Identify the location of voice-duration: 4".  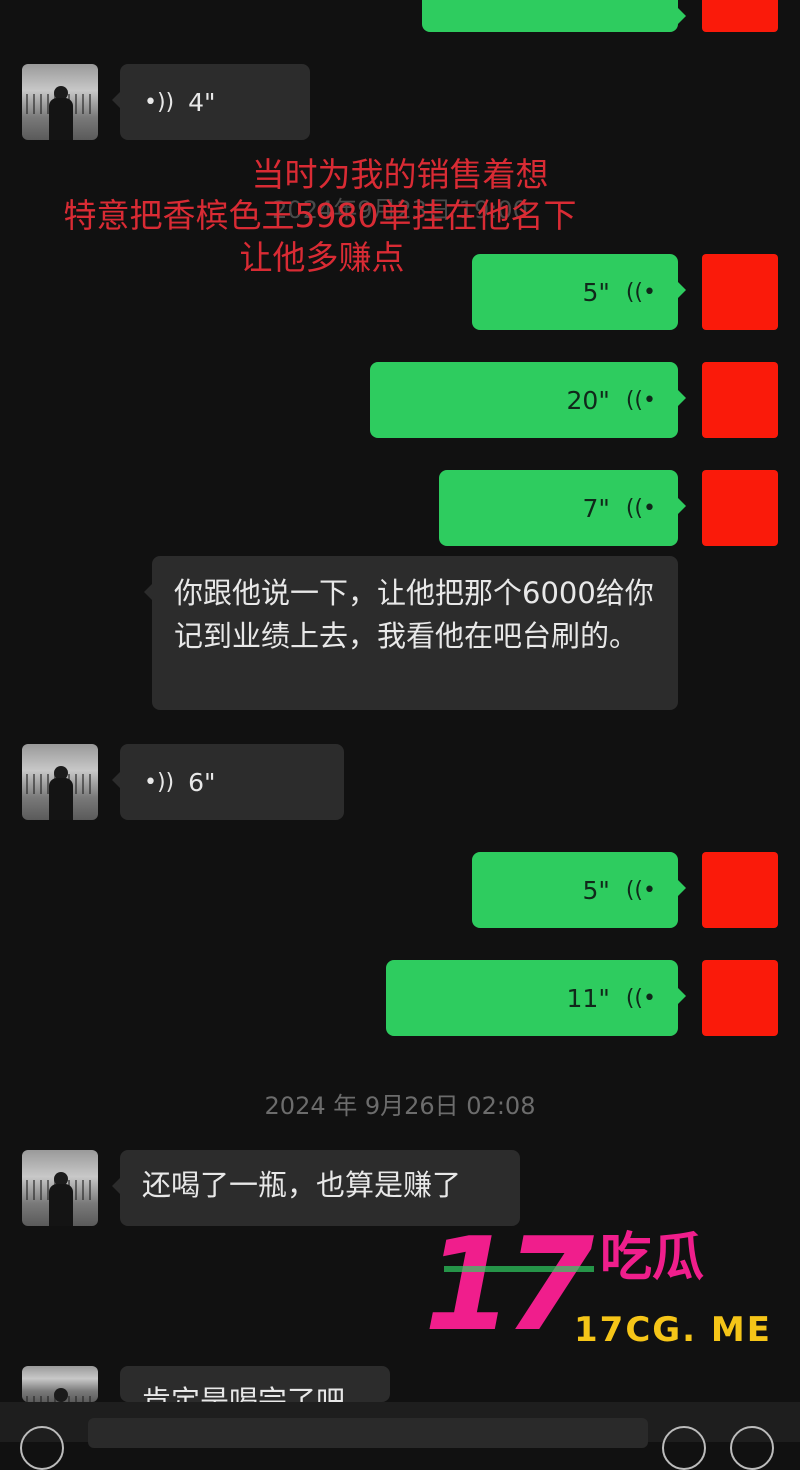
(202, 102).